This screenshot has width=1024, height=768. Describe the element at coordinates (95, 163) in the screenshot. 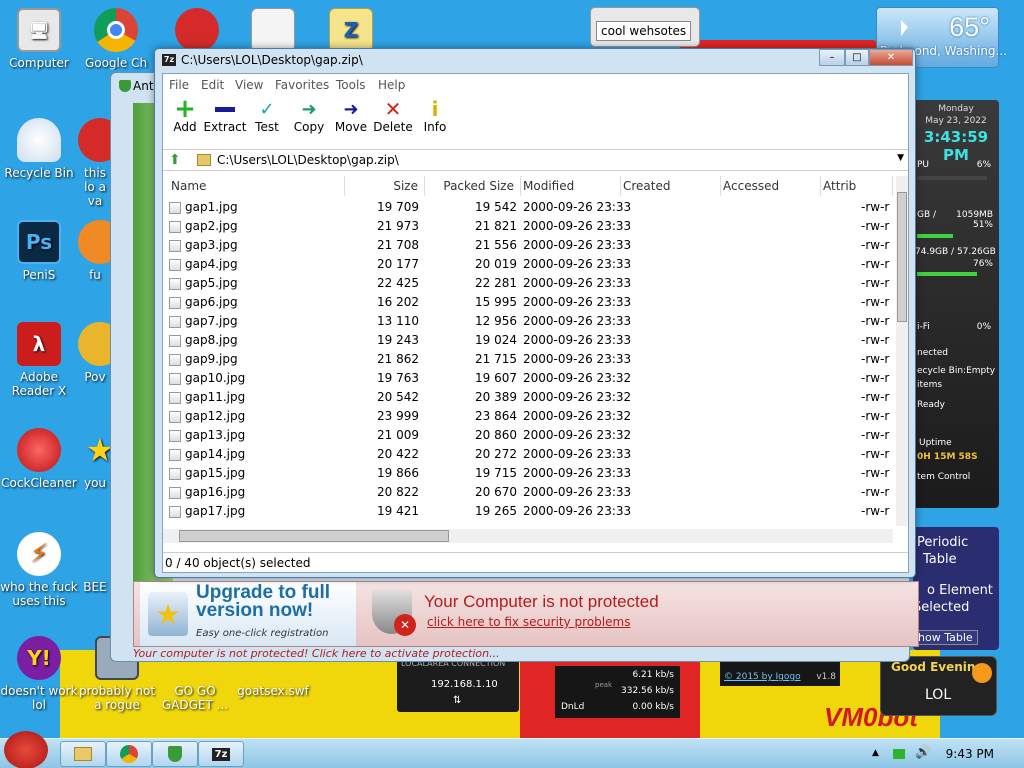

I see `desktop-icon-this-lo: this lo a va` at that location.